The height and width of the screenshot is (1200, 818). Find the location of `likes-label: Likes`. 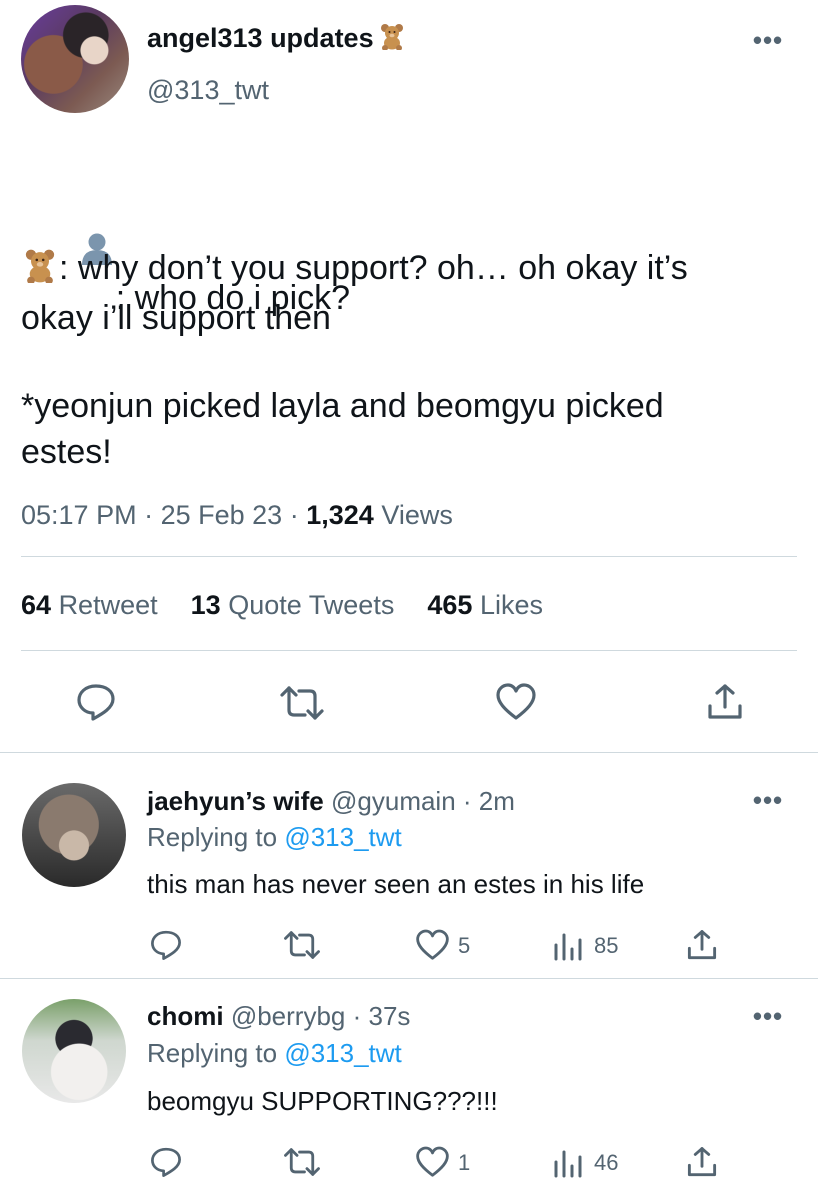

likes-label: Likes is located at coordinates (511, 605).